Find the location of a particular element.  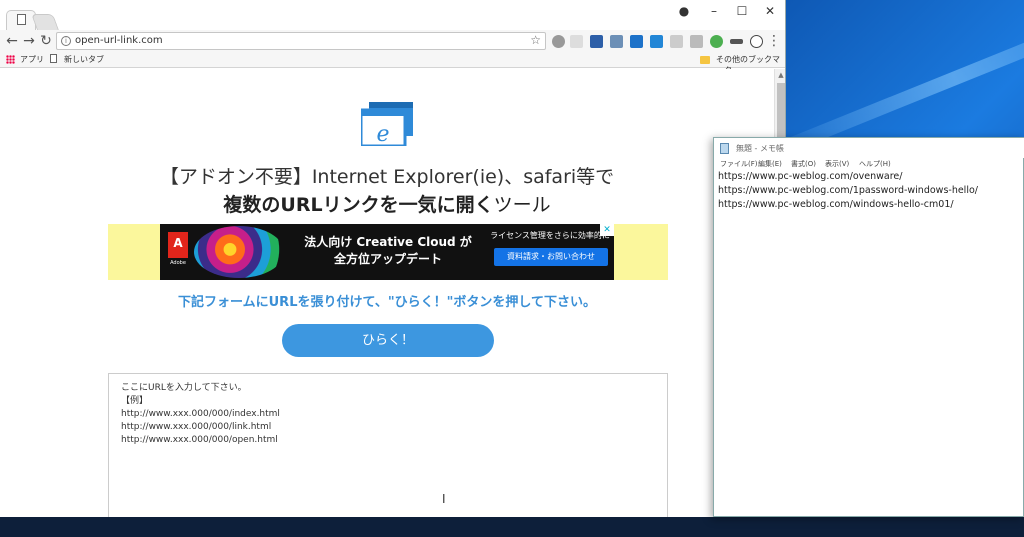

bookmarks-bar: アプリ 新しいタブ その他のブックマーク is located at coordinates (392, 63).